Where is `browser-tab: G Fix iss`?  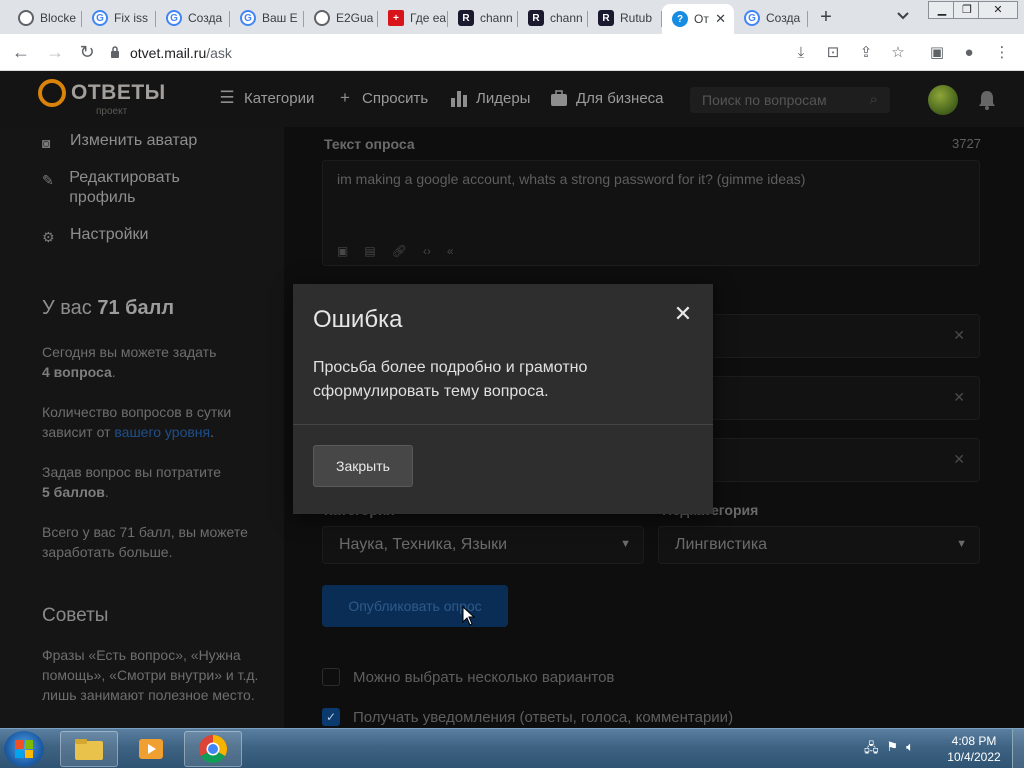 browser-tab: G Fix iss is located at coordinates (119, 18).